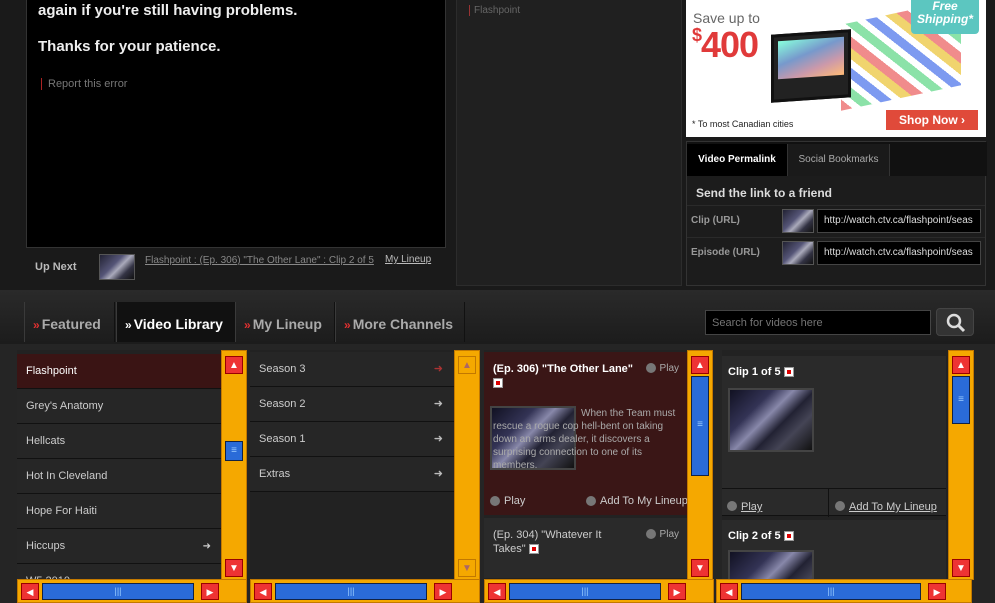 This screenshot has width=995, height=603. I want to click on ad-footnote: * To most Canadian cities, so click(743, 124).